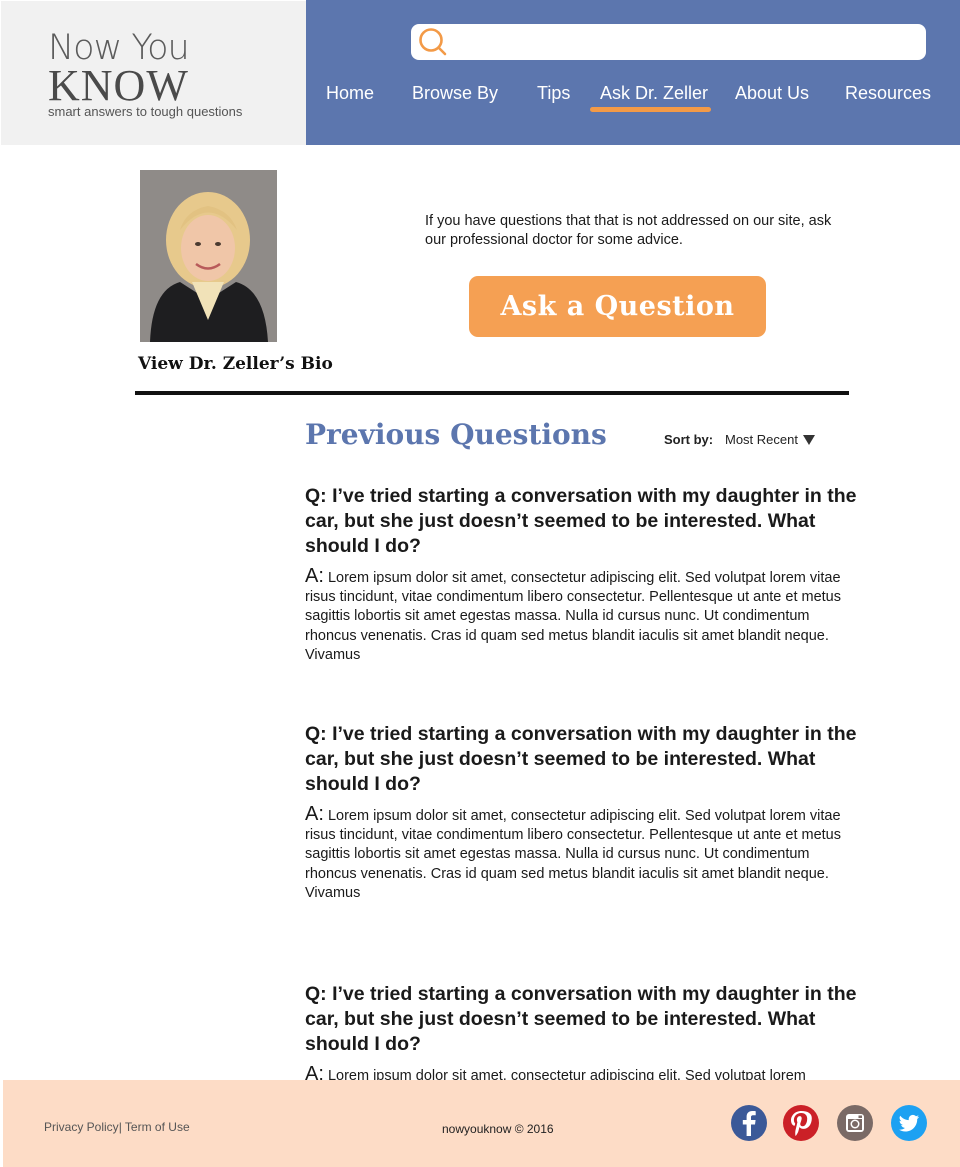 The height and width of the screenshot is (1167, 960). I want to click on ask-question-button: Ask a Question, so click(617, 306).